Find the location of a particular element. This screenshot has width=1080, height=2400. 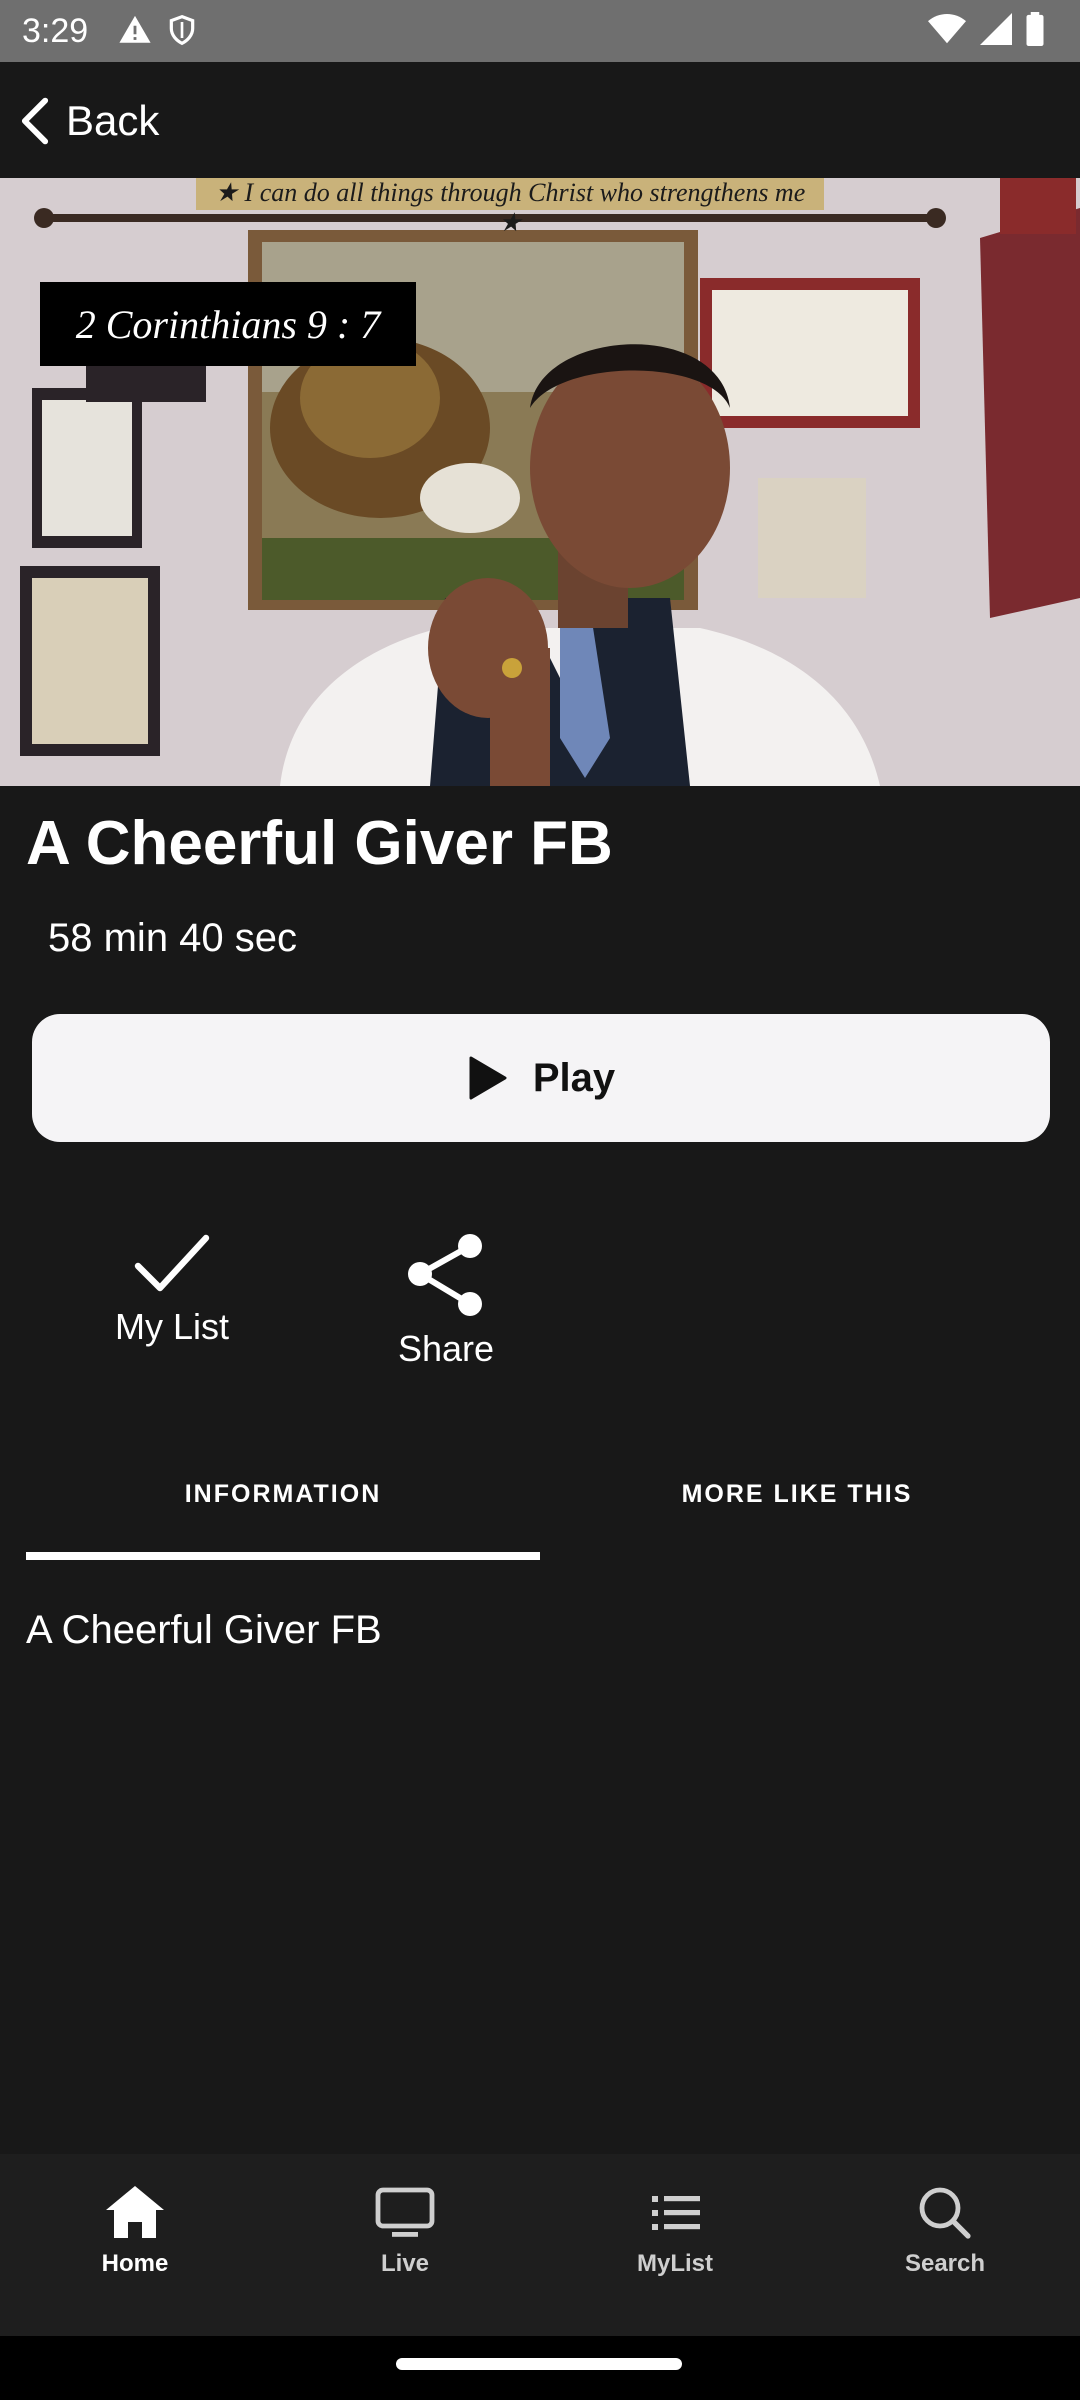

video-title: A Cheerful Giver FB is located at coordinates (319, 843).